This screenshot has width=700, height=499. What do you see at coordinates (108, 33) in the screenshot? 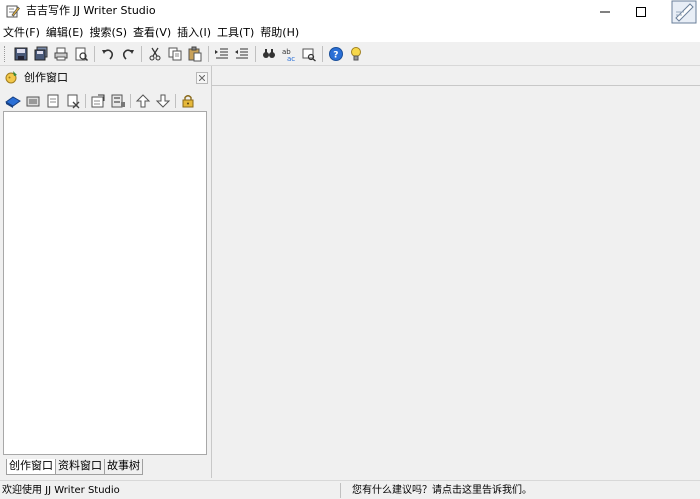
I see `menu-search: 搜索(S)` at bounding box center [108, 33].